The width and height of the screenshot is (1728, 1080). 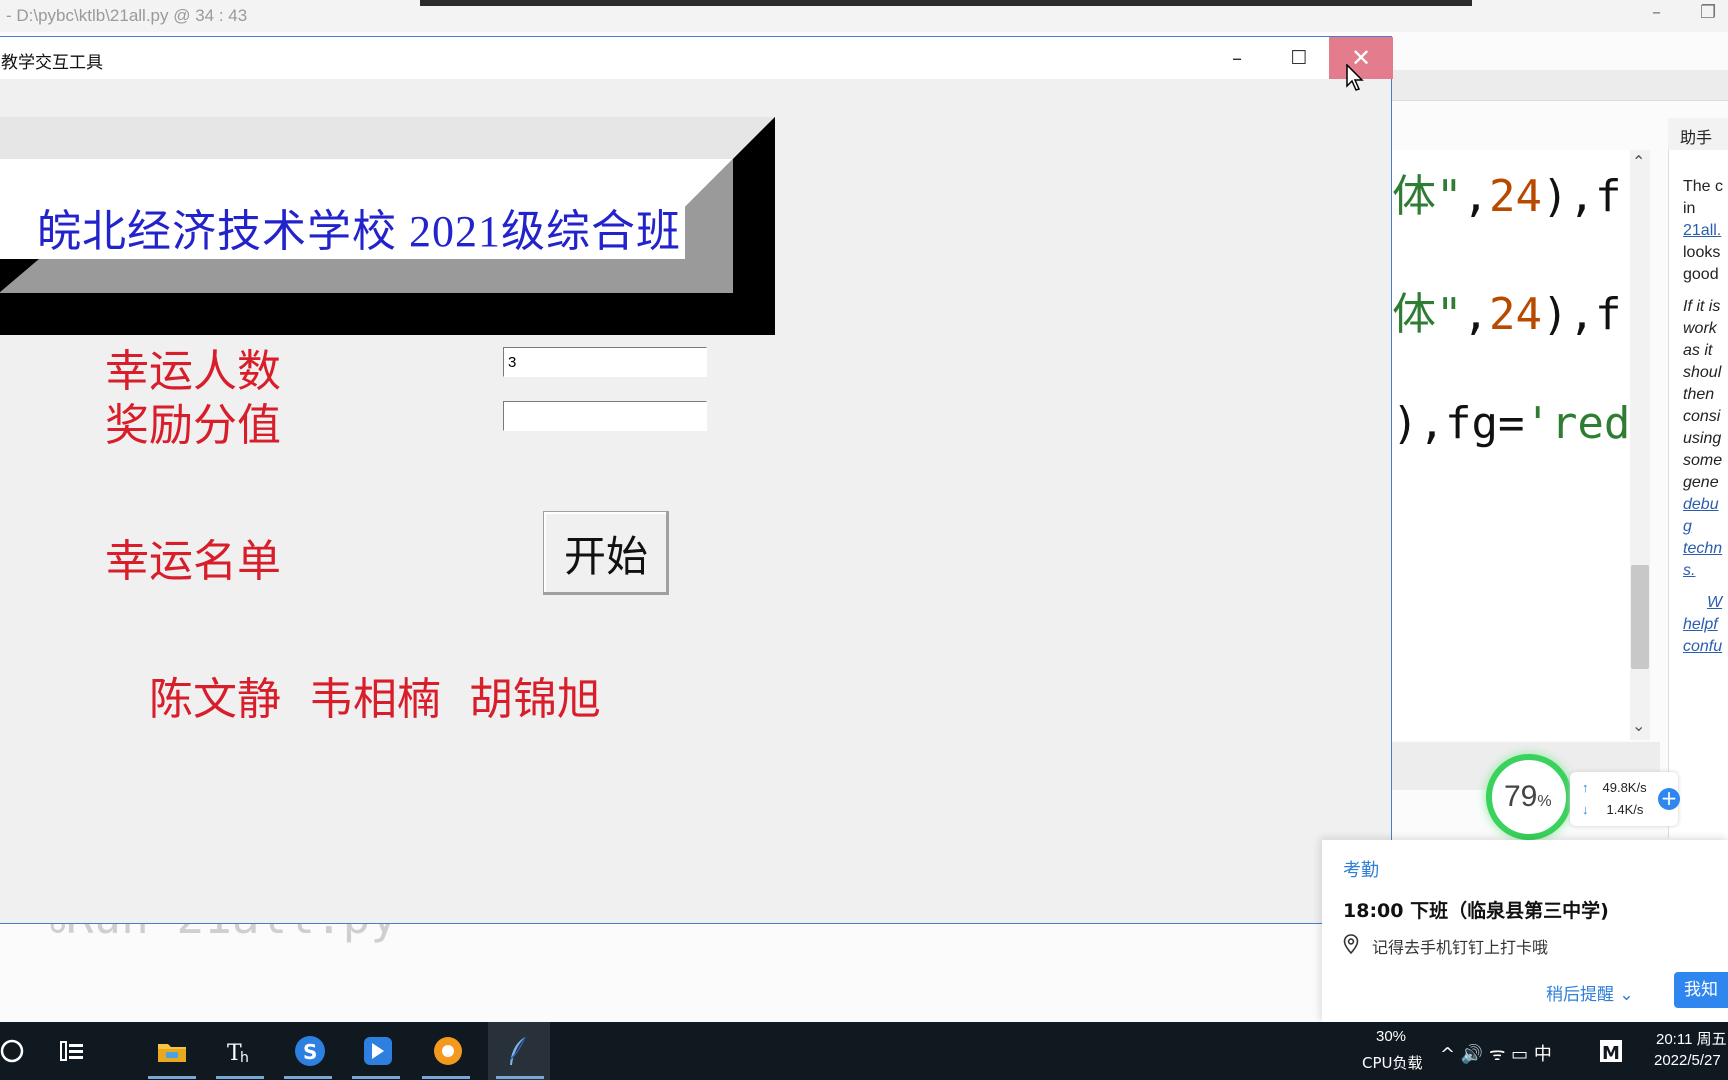 I want to click on assistant-line: looks, so click(x=1702, y=252).